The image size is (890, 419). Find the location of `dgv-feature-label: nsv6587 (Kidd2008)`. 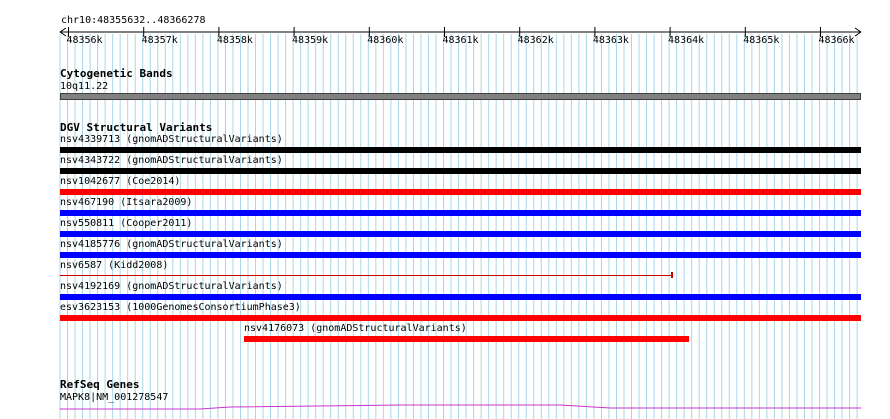

dgv-feature-label: nsv6587 (Kidd2008) is located at coordinates (114, 265).